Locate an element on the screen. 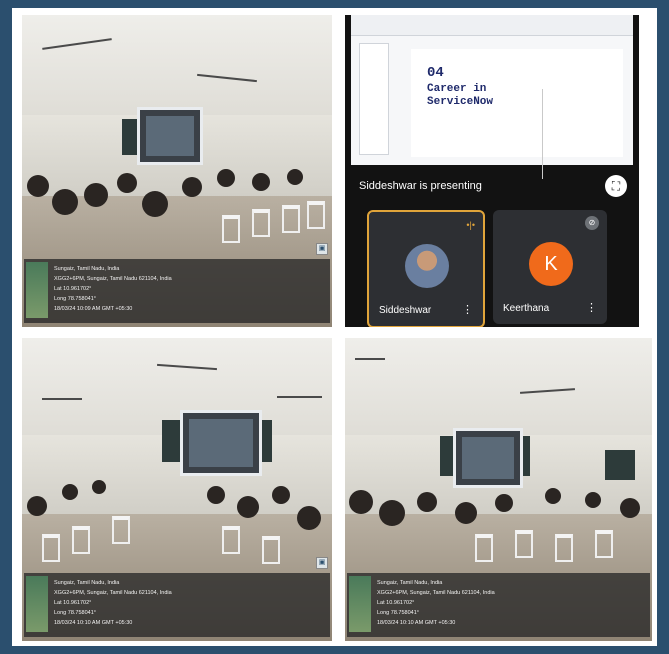 Image resolution: width=669 pixels, height=654 pixels. speaking-indicator-icon: •|• is located at coordinates (470, 225).